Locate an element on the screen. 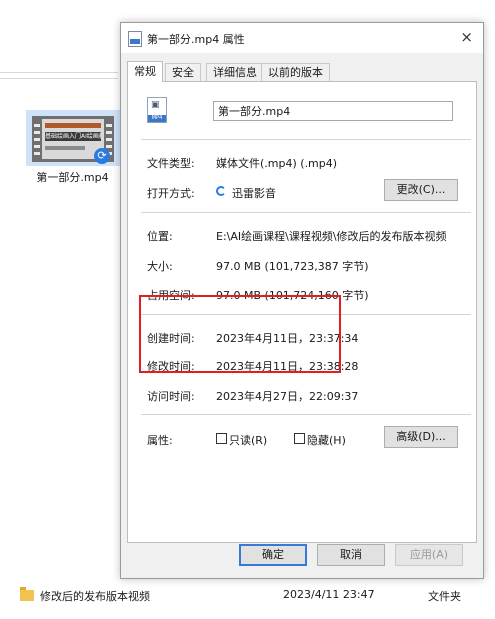 The width and height of the screenshot is (495, 619). readonly-label: 只读(R) is located at coordinates (248, 440).